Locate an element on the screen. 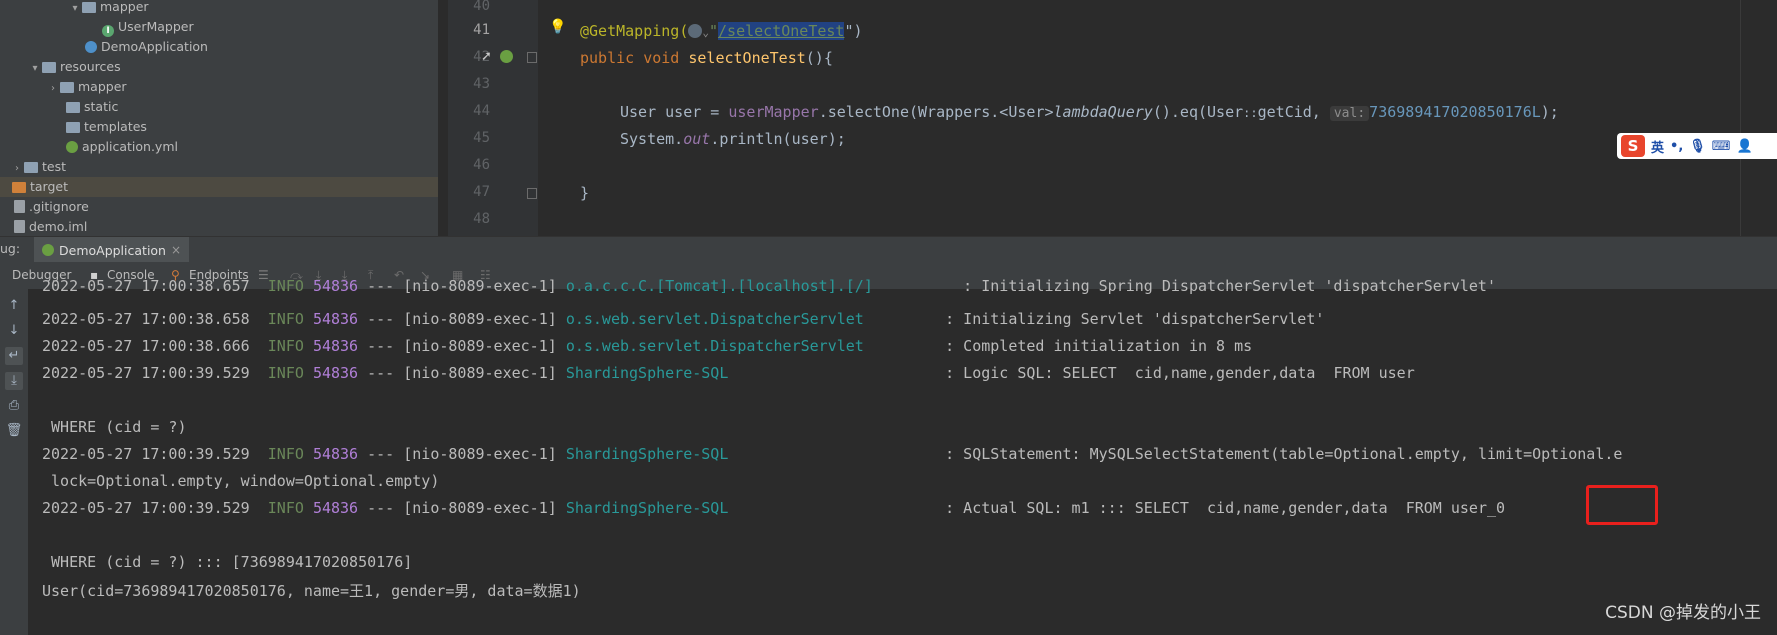 This screenshot has width=1777, height=635. tree-item-demo-iml: demo.iml is located at coordinates (50, 226).